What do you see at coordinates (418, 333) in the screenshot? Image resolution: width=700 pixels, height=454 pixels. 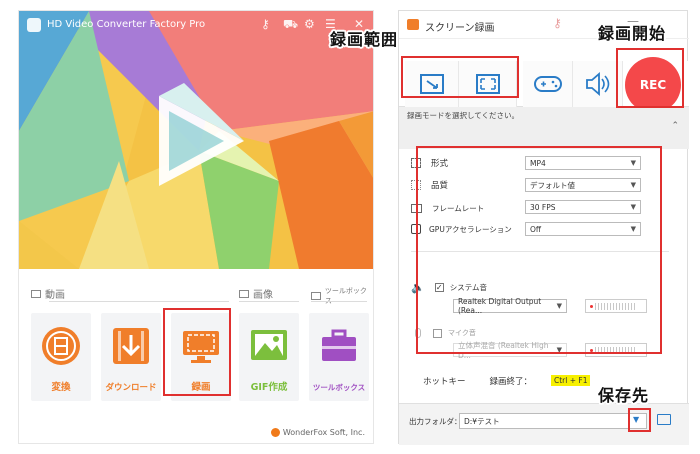 I see `microphone-icon` at bounding box center [418, 333].